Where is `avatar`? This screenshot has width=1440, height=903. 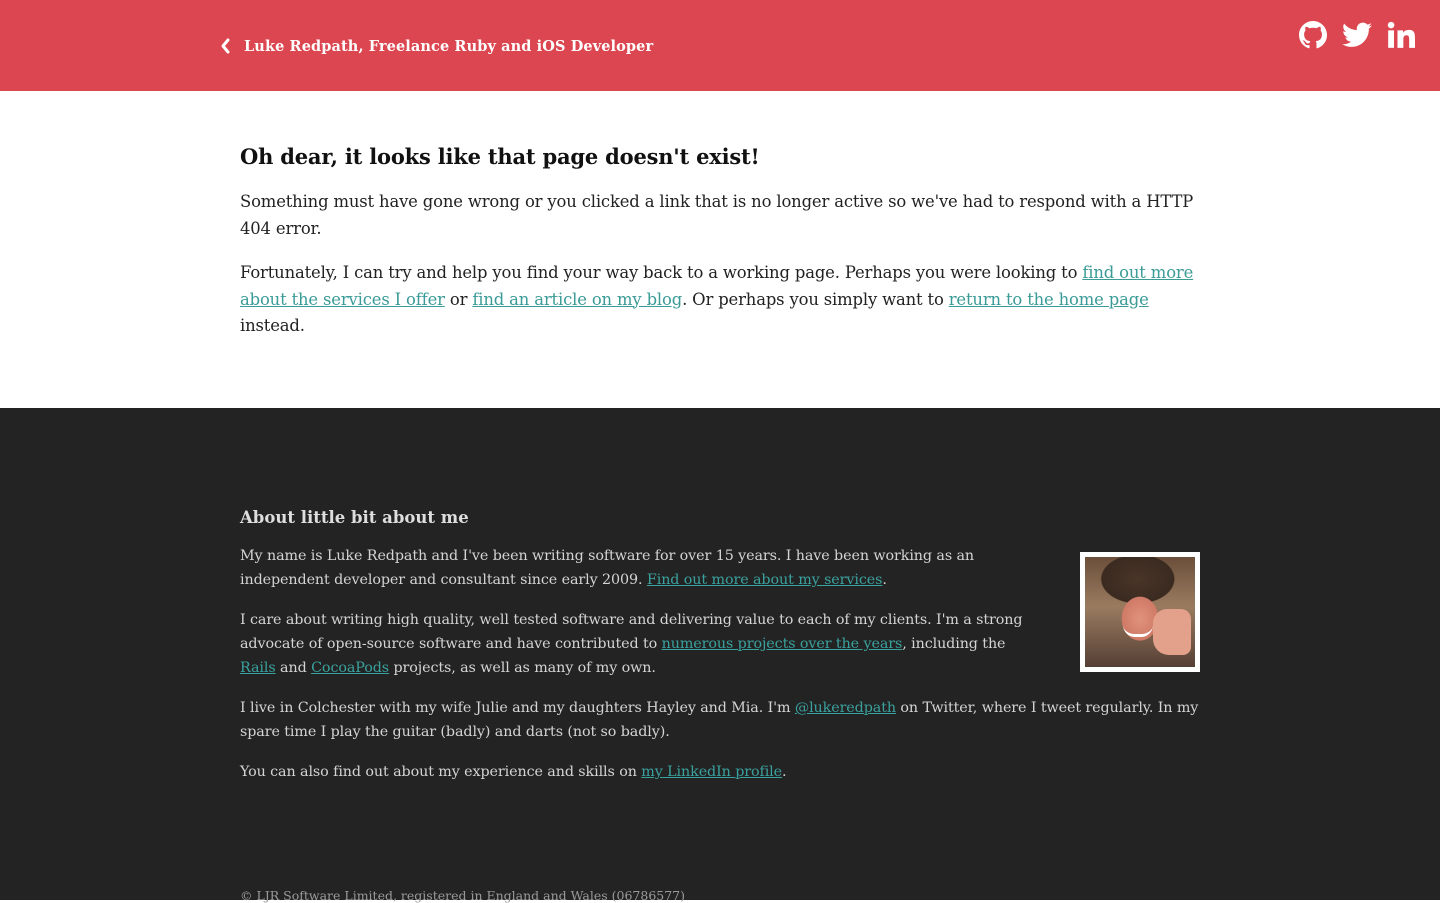
avatar is located at coordinates (1140, 612).